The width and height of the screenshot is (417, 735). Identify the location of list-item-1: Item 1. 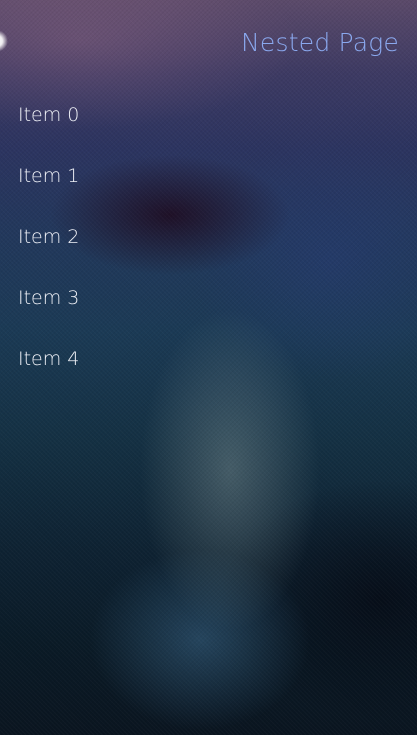
(208, 175).